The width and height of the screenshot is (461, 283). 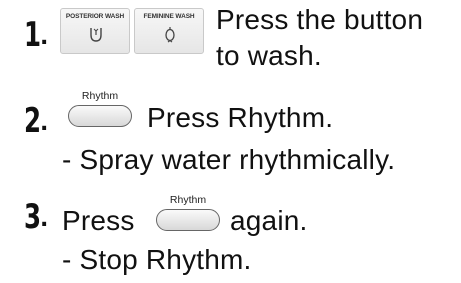 I want to click on feminine-wash-button: FEMININE WASH, so click(x=169, y=31).